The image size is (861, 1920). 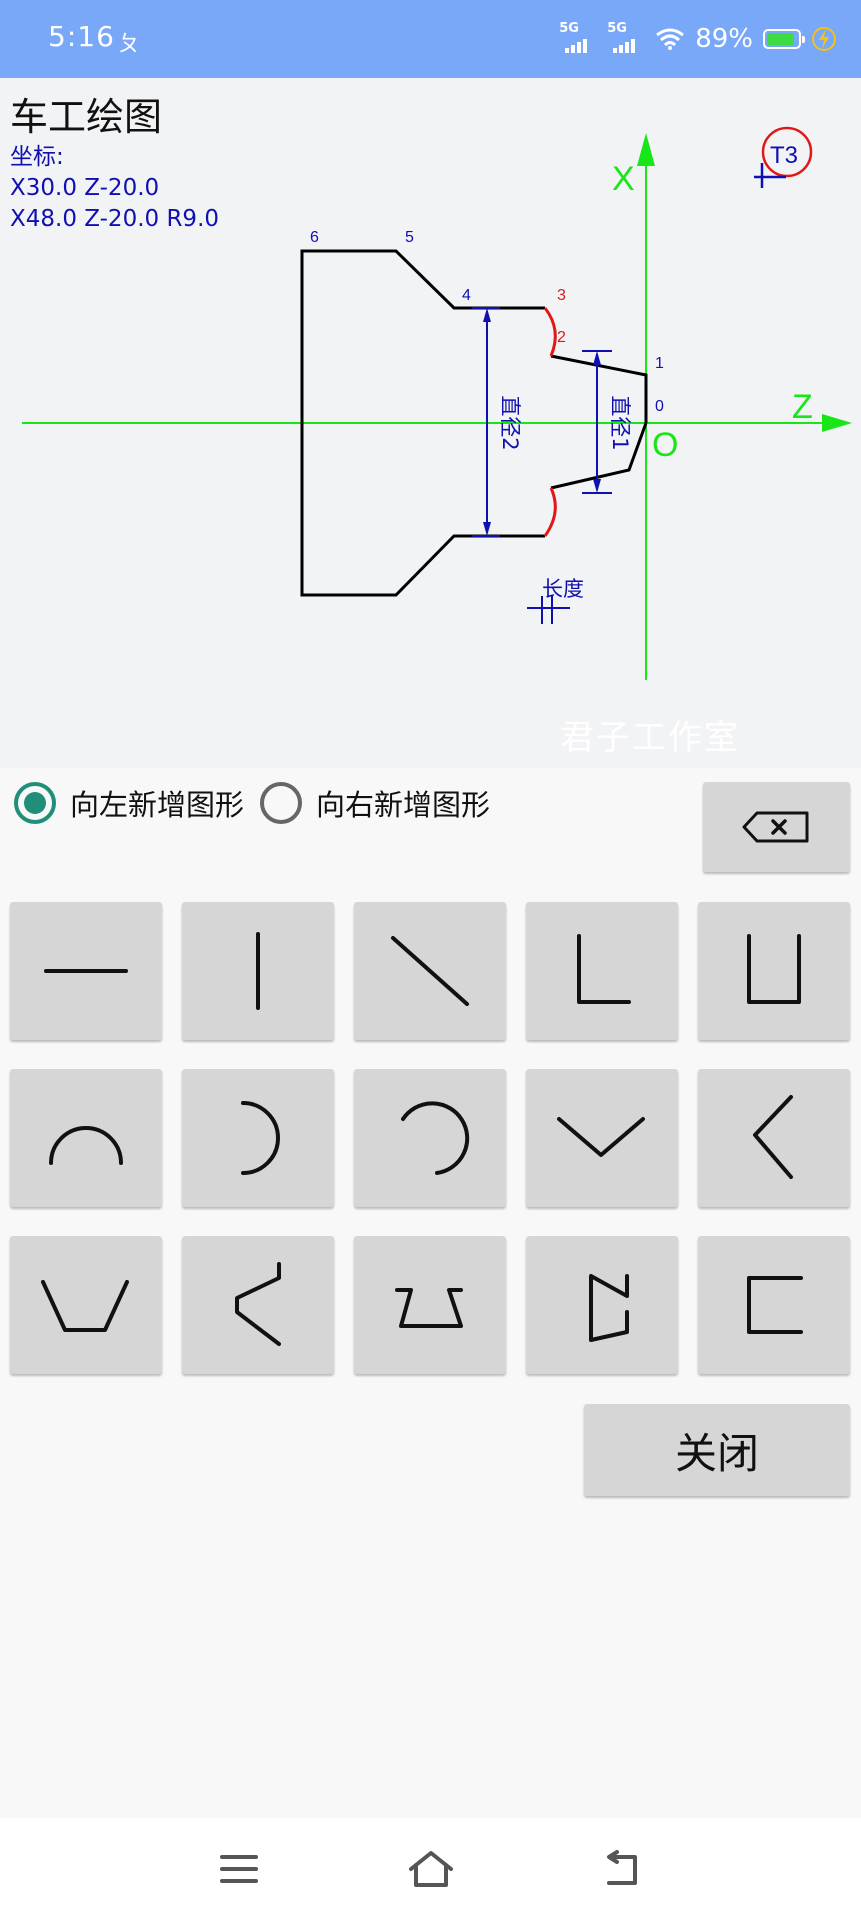 I want to click on arc-right-icon, so click(x=260, y=1138).